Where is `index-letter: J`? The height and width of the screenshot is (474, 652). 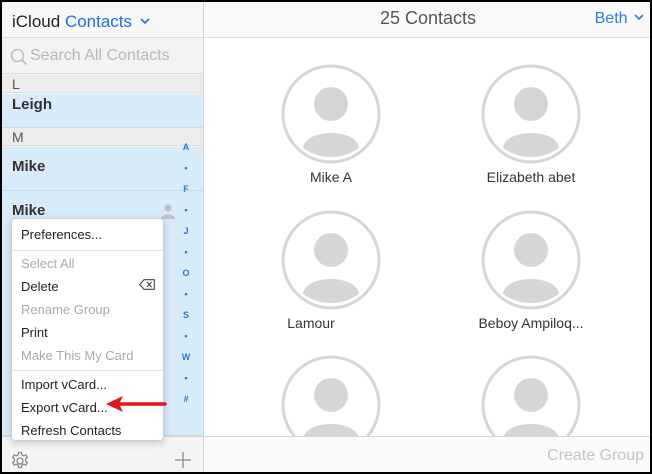 index-letter: J is located at coordinates (186, 231).